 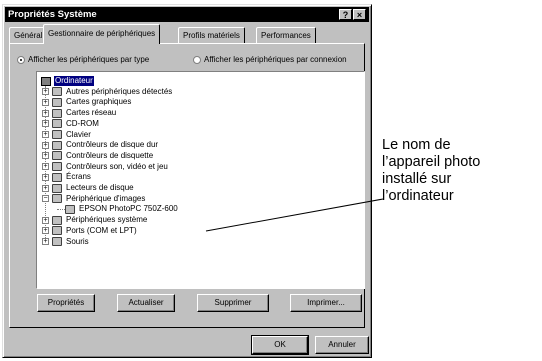 I want to click on title-bar: Propriétés Système ? ×, so click(x=187, y=14).